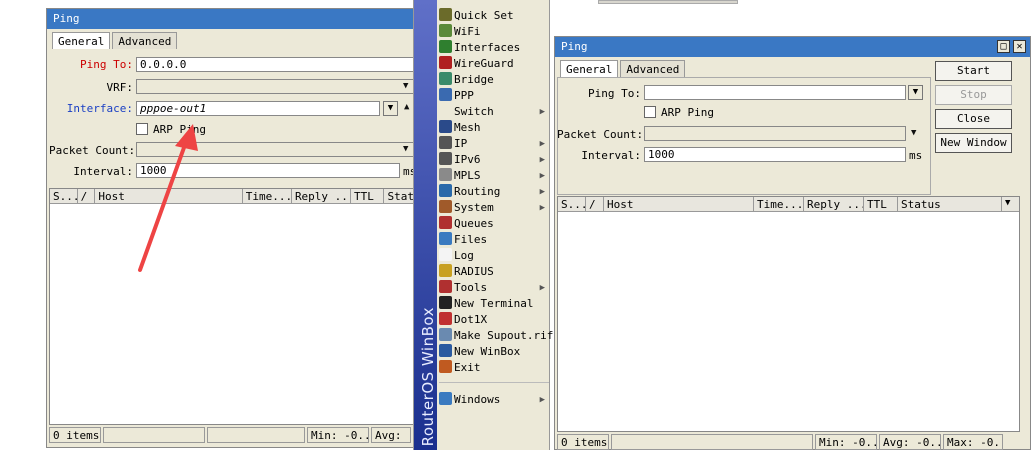 This screenshot has height=450, width=1031. I want to click on right-interval-label: Interval:, so click(611, 155).